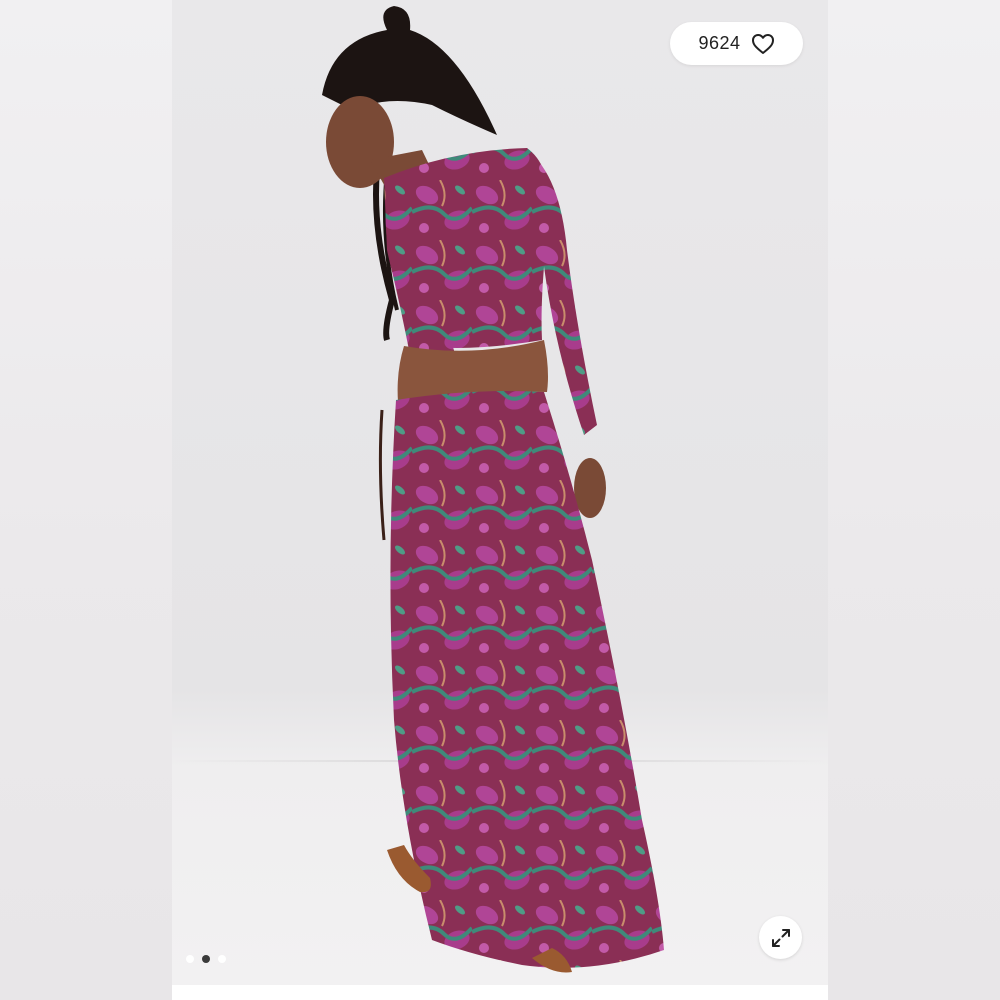 The width and height of the screenshot is (1000, 1000). I want to click on pagination-dot-active, so click(206, 959).